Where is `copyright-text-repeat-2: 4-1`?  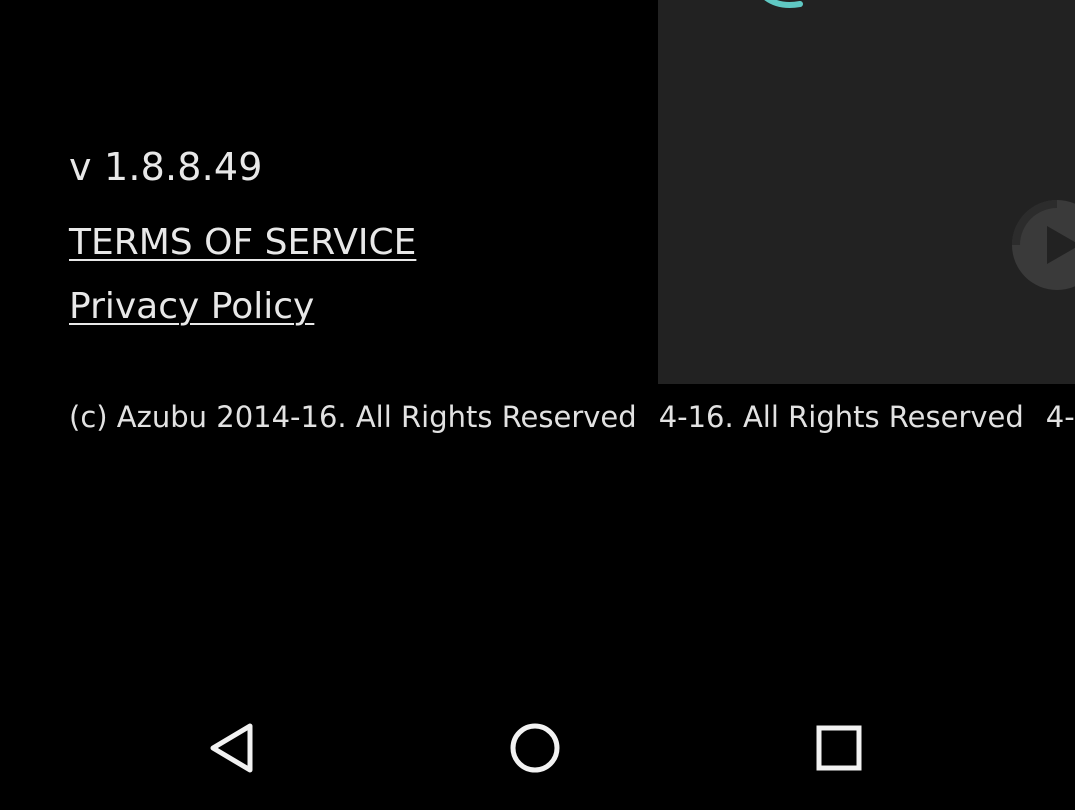
copyright-text-repeat-2: 4-1 is located at coordinates (1060, 417).